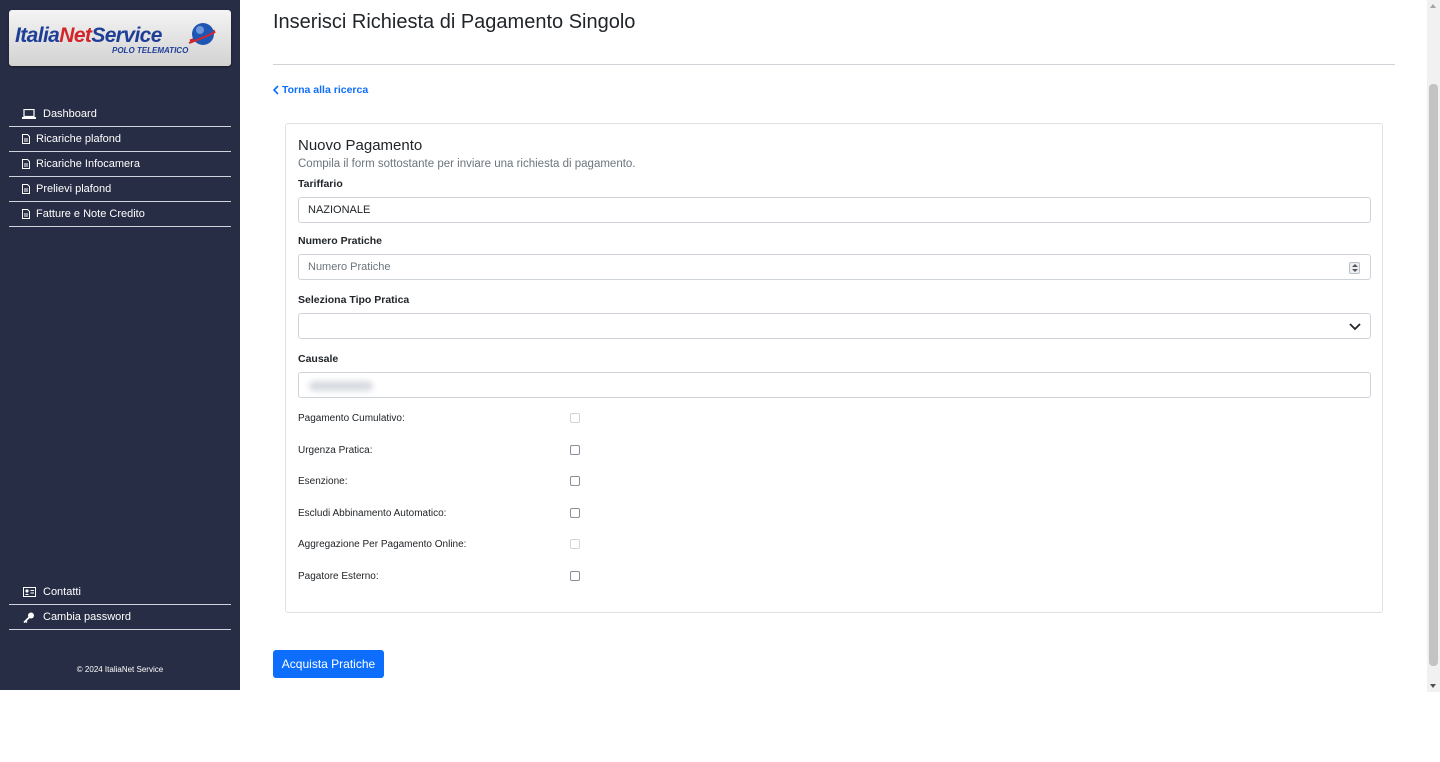 The image size is (1440, 762). I want to click on sidebar-item-label: Ricariche plafond, so click(78, 139).